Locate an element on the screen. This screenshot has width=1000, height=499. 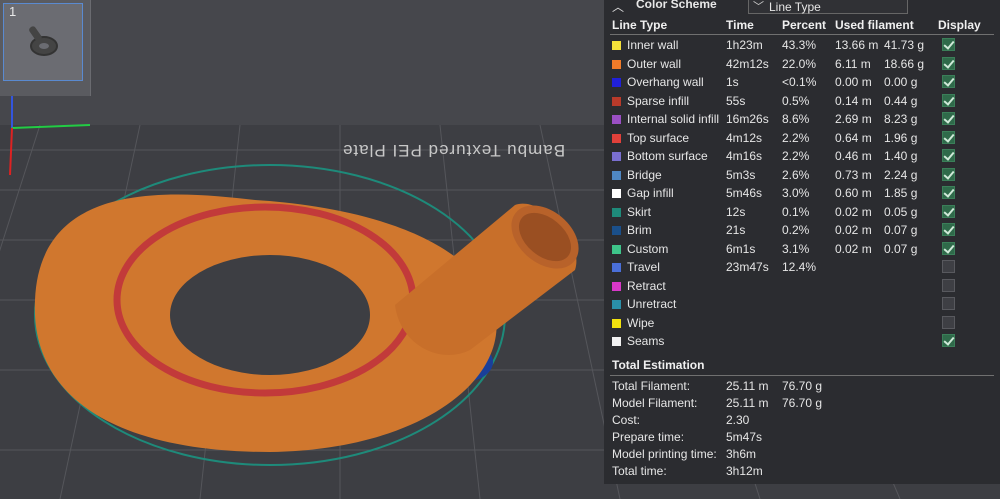
line-type-time: 5m3s is located at coordinates (741, 174).